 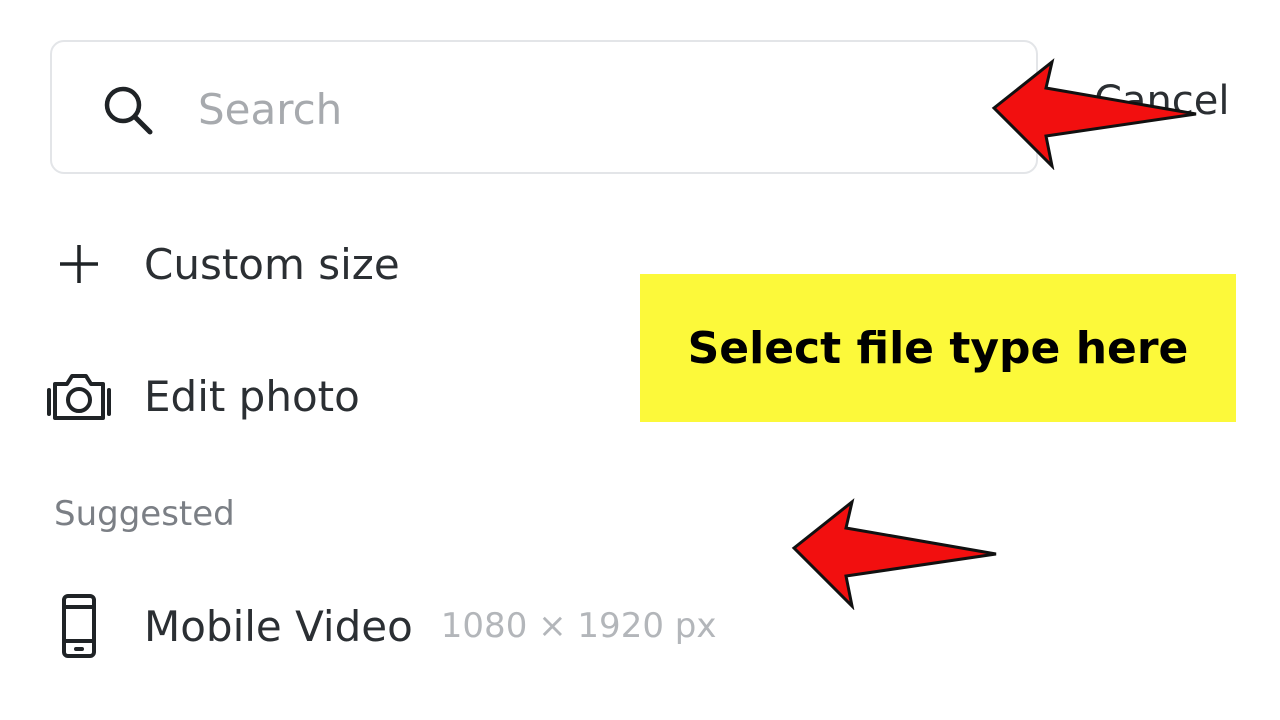 I want to click on search-input, so click(x=588, y=109).